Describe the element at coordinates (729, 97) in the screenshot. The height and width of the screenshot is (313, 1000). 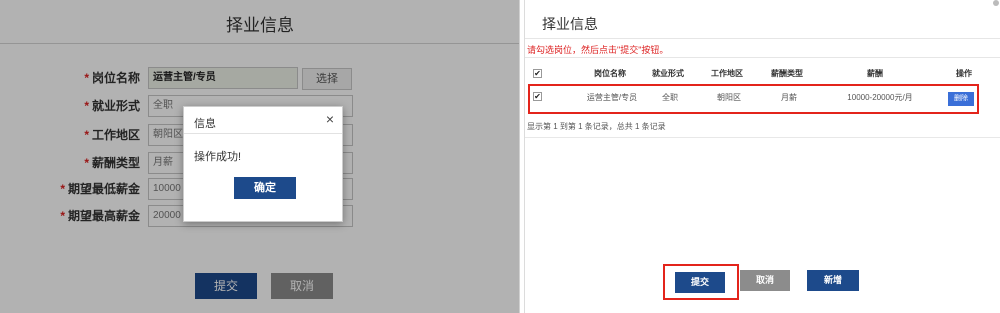
I see `cell-area: 朝阳区` at that location.